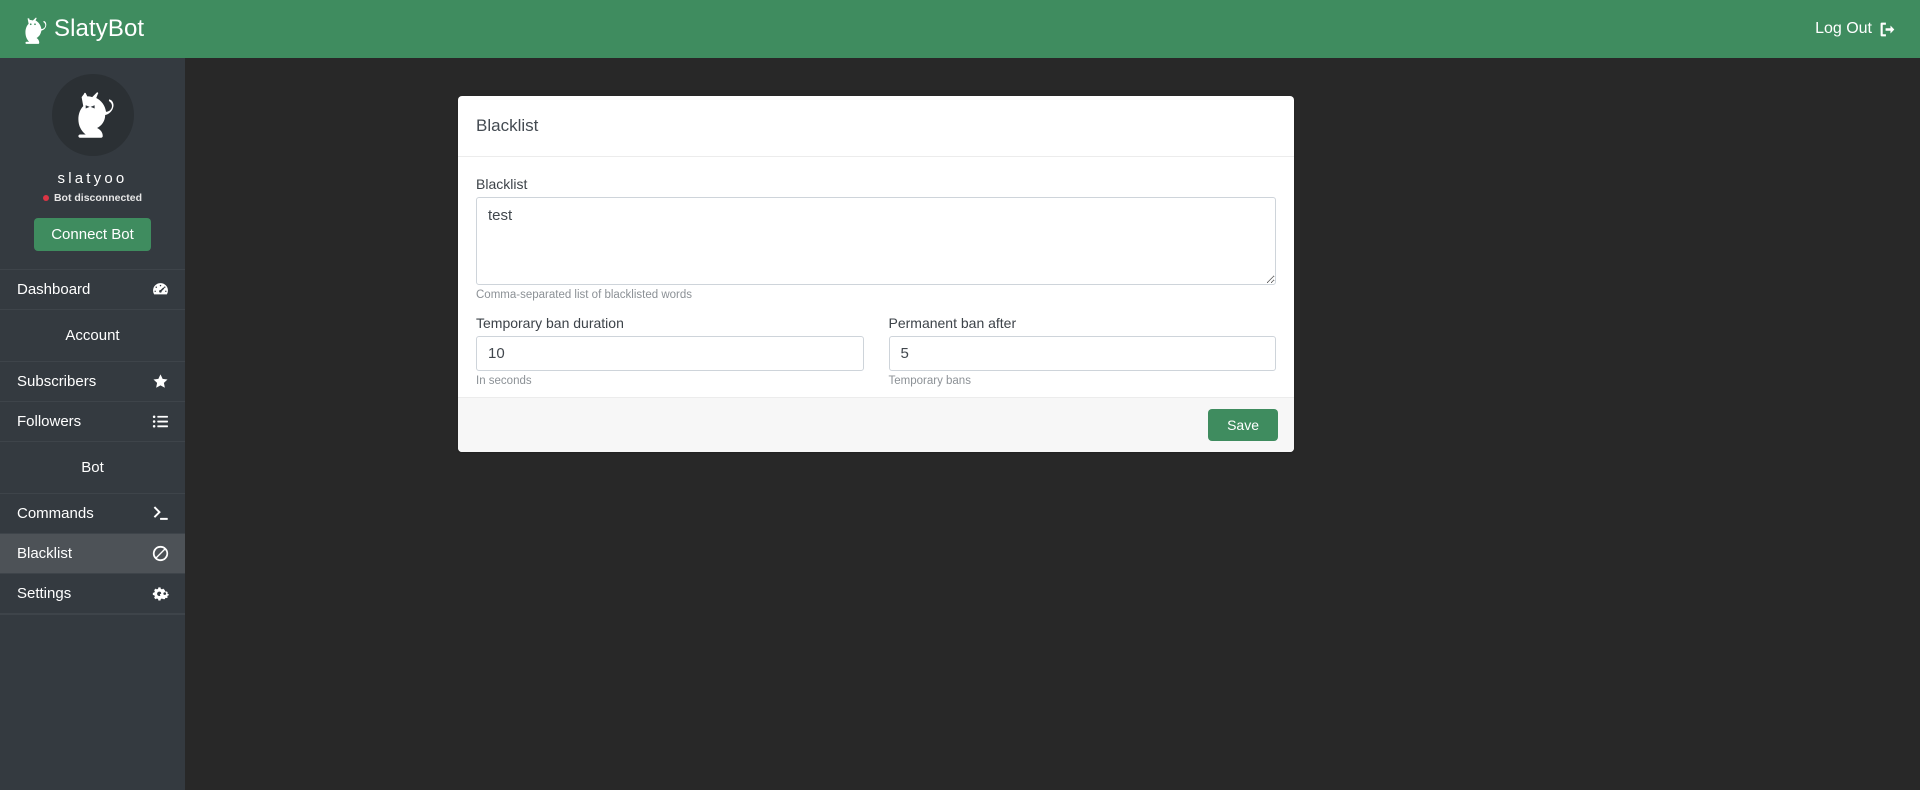  I want to click on perm-ban-label: Permanent ban after, so click(952, 323).